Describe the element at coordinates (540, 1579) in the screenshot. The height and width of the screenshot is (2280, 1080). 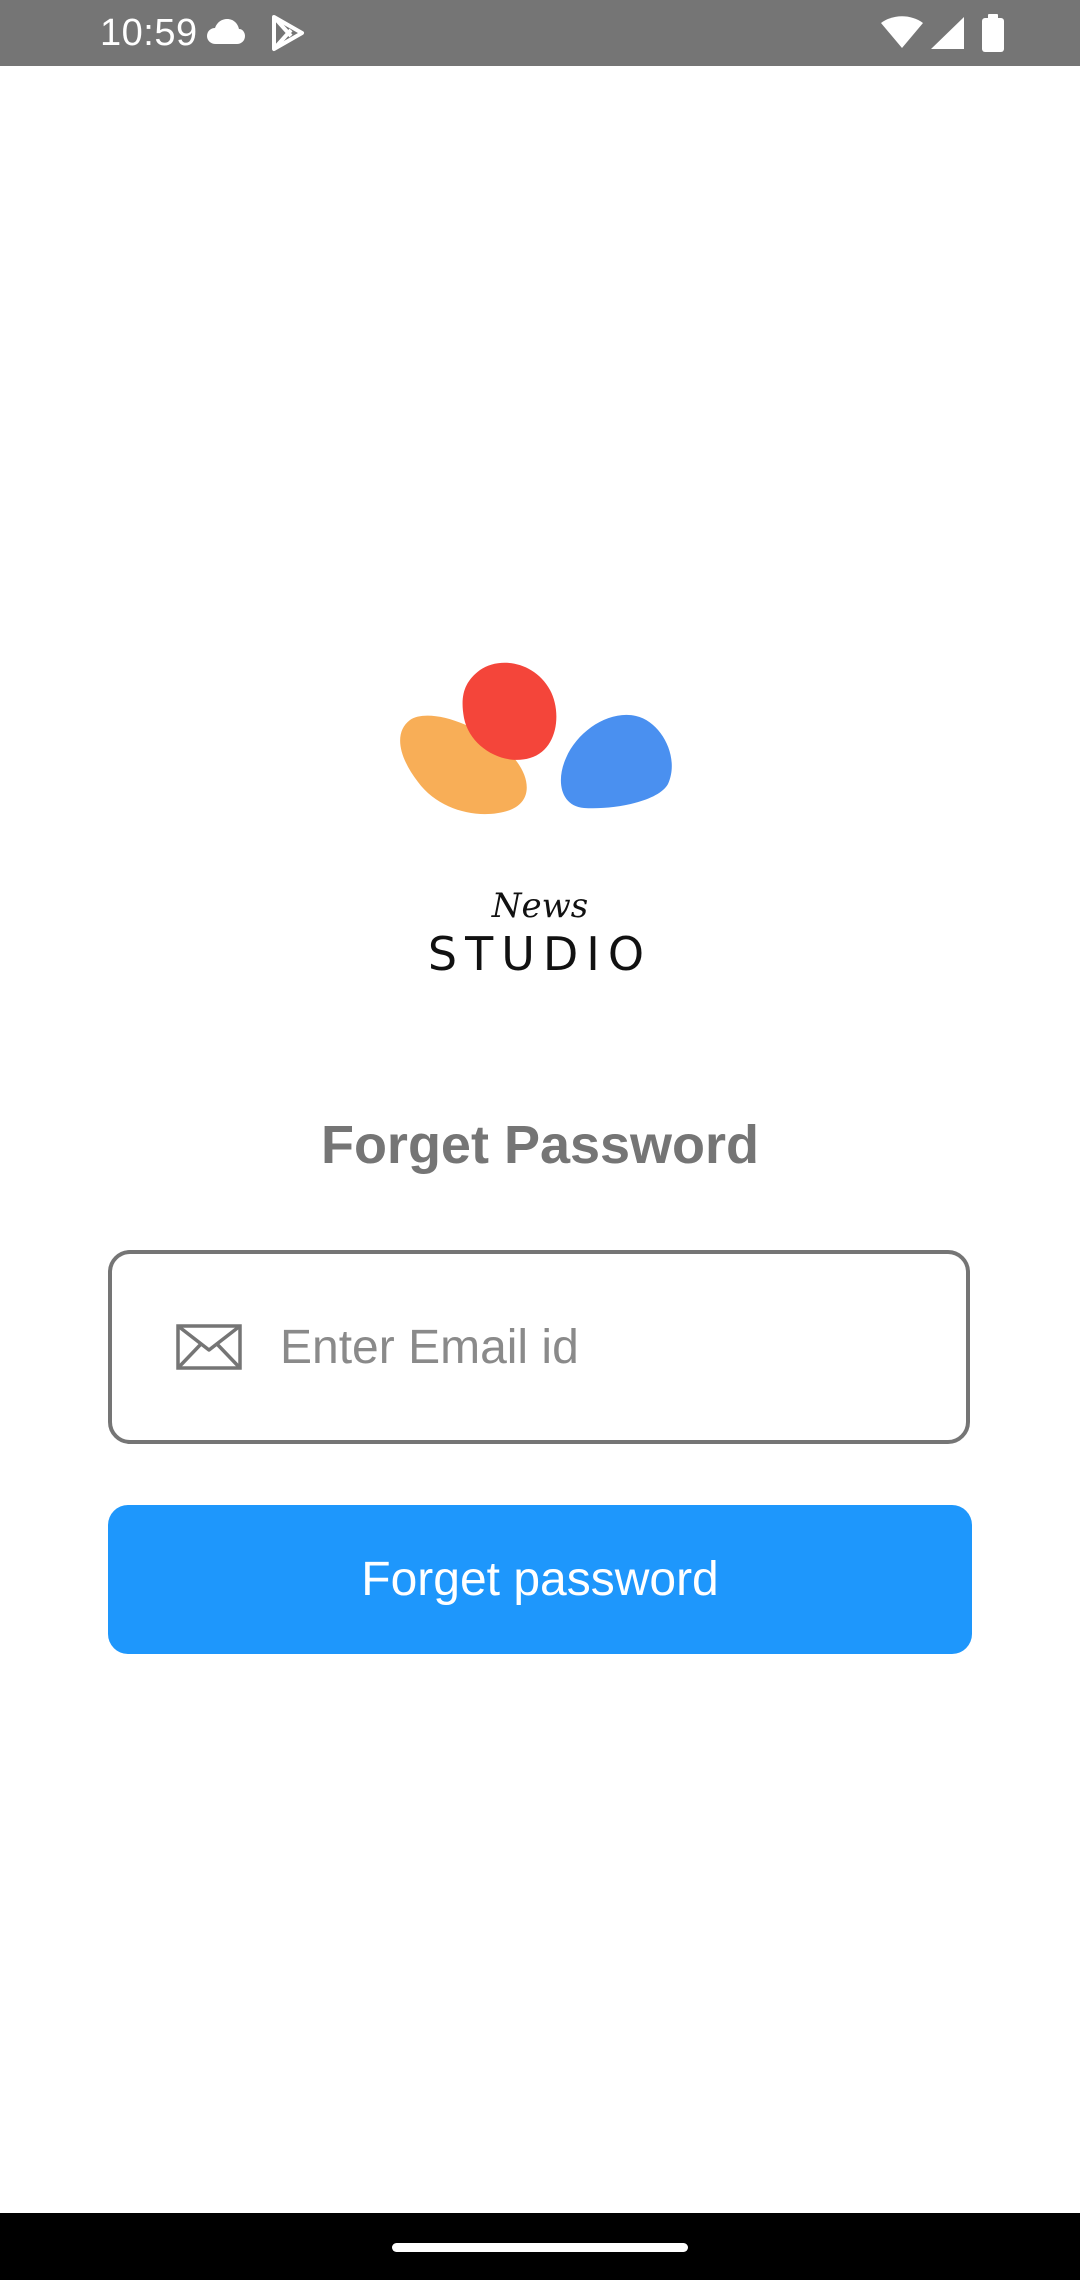
I see `forget-password-button: Forget password` at that location.